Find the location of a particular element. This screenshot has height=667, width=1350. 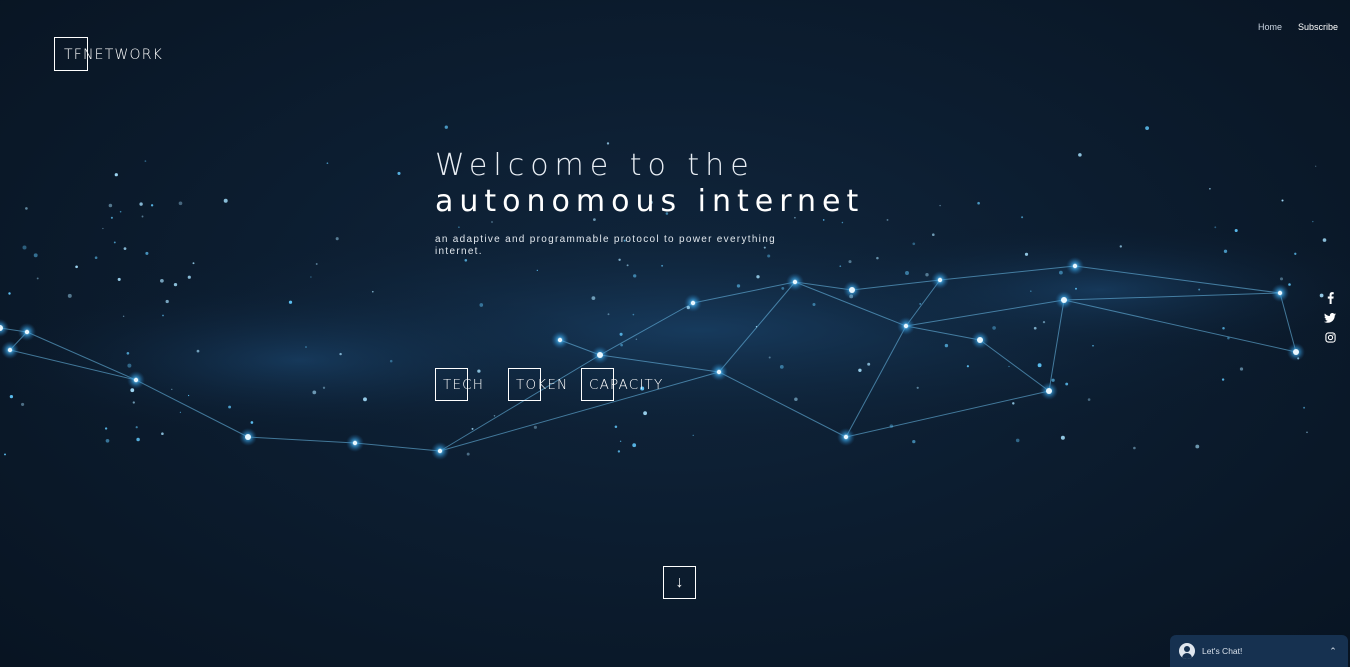

nav-subscribe: Subscribe is located at coordinates (1318, 27).